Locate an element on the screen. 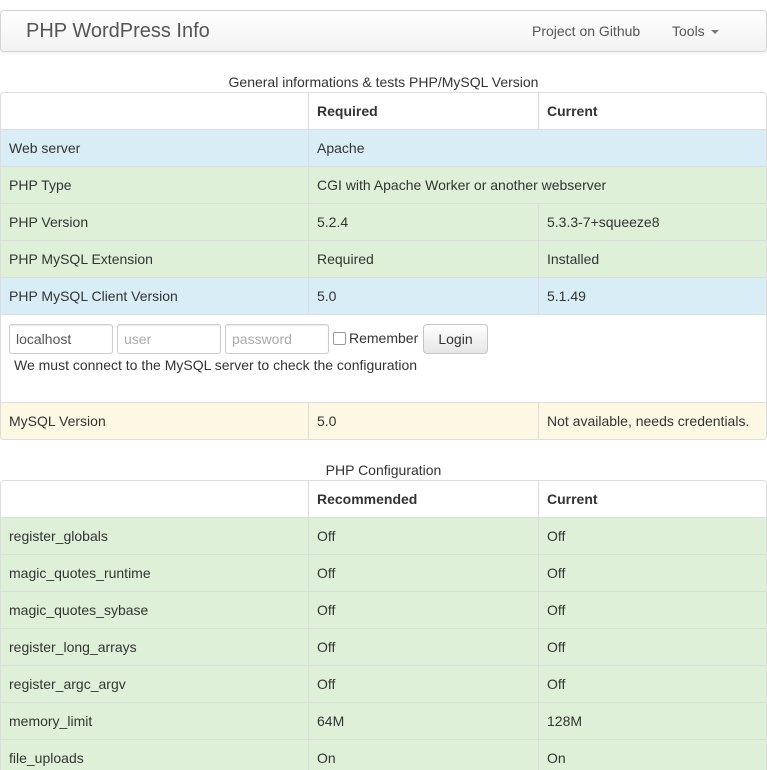 The width and height of the screenshot is (767, 770). table-row: file_uploads On On is located at coordinates (383, 754).